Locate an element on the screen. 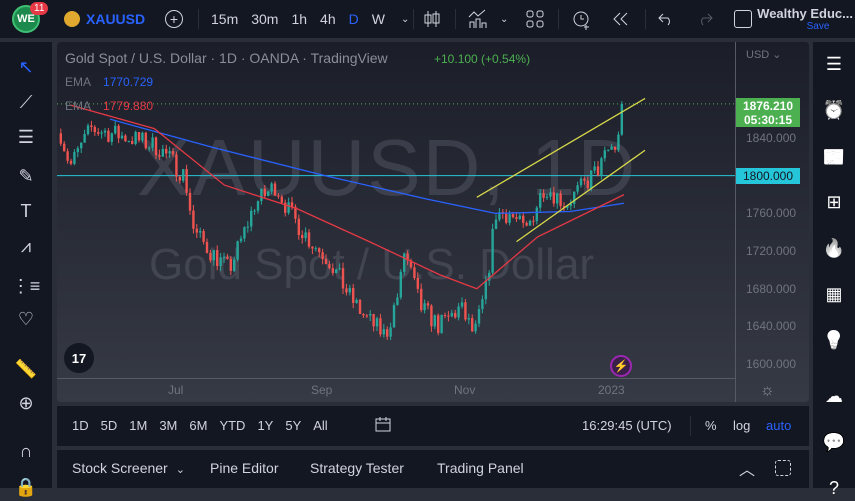 The width and height of the screenshot is (855, 501). lock-icon: 🔒 is located at coordinates (26, 487).